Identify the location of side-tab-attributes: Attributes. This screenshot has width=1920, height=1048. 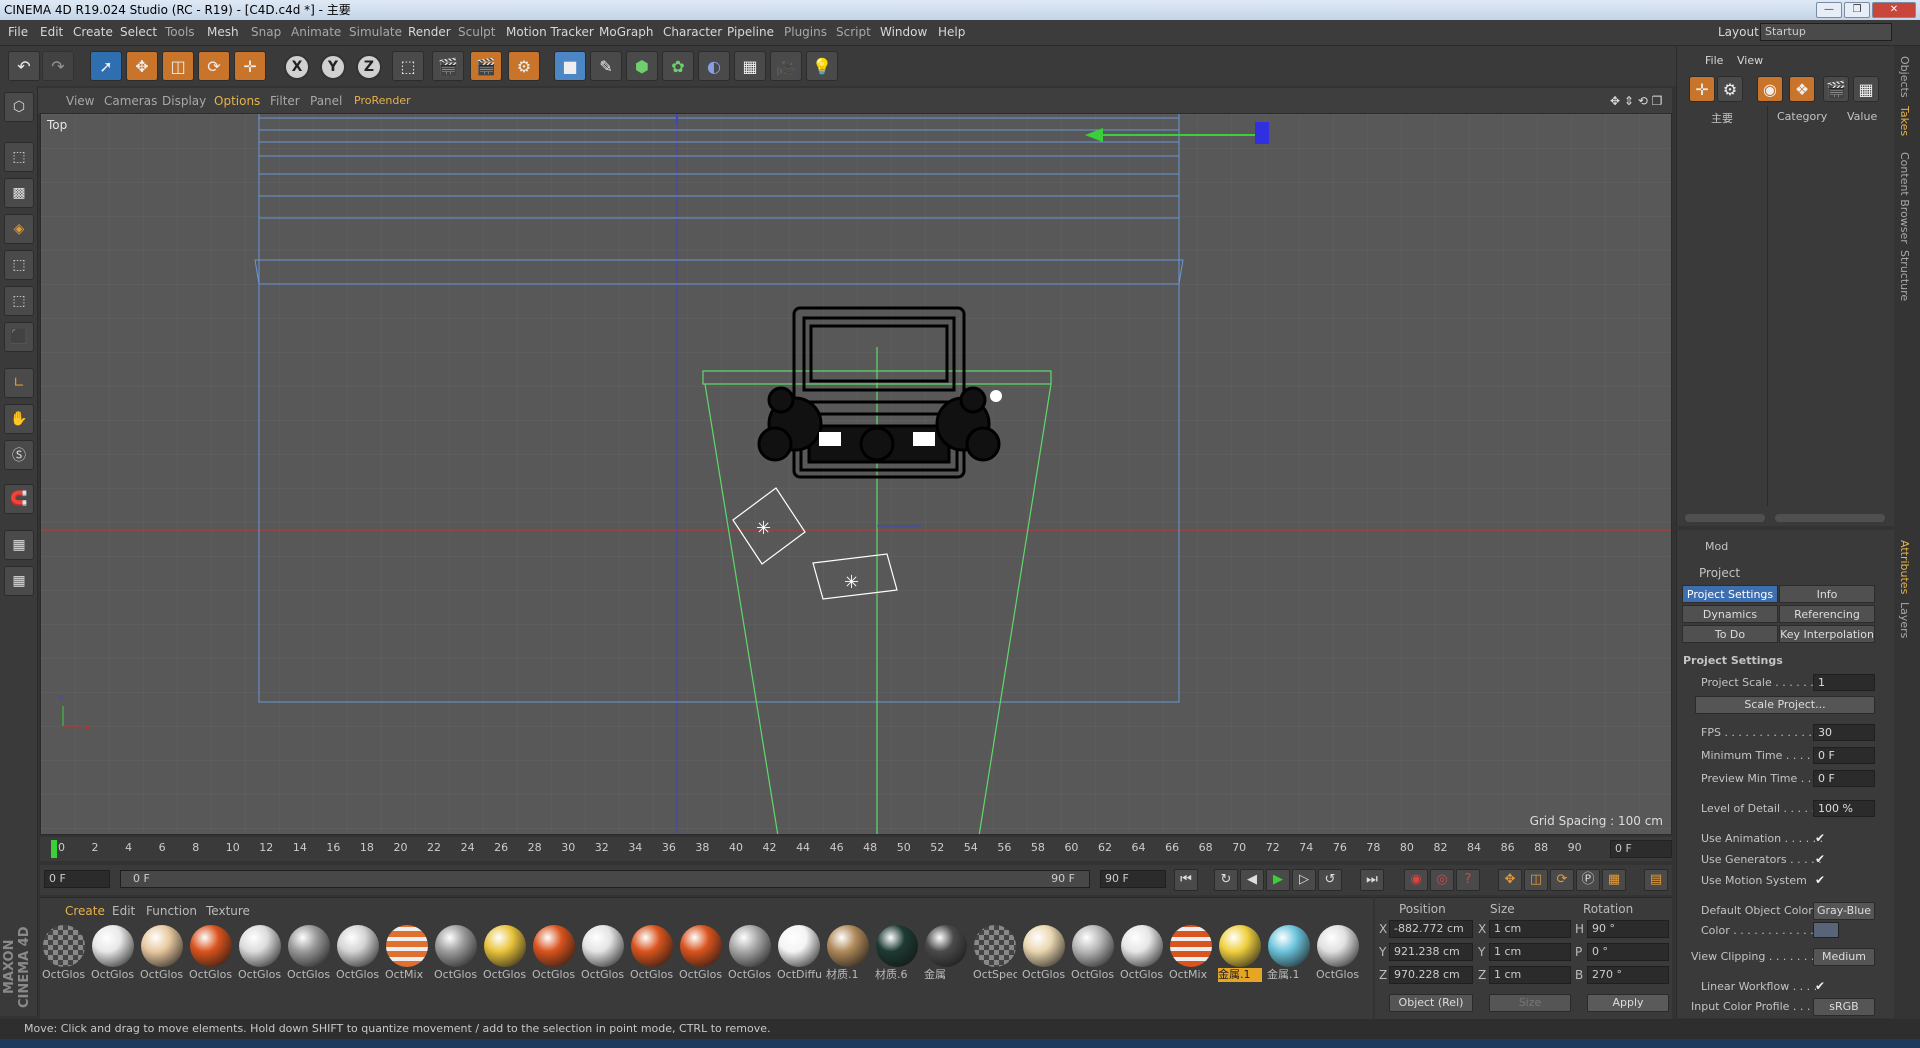
(1904, 567).